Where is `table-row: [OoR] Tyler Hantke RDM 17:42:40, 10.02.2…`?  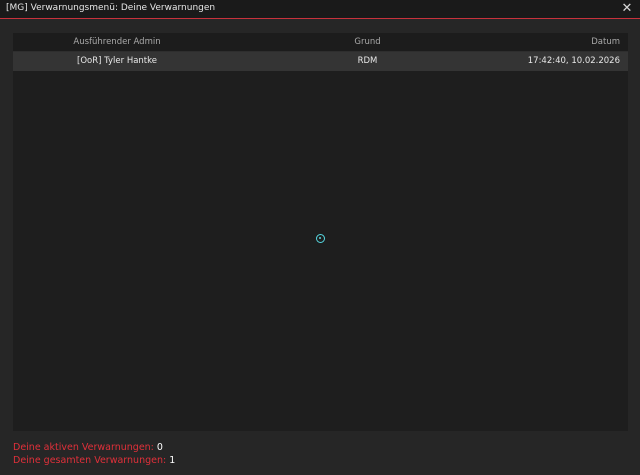
table-row: [OoR] Tyler Hantke RDM 17:42:40, 10.02.2… is located at coordinates (320, 61).